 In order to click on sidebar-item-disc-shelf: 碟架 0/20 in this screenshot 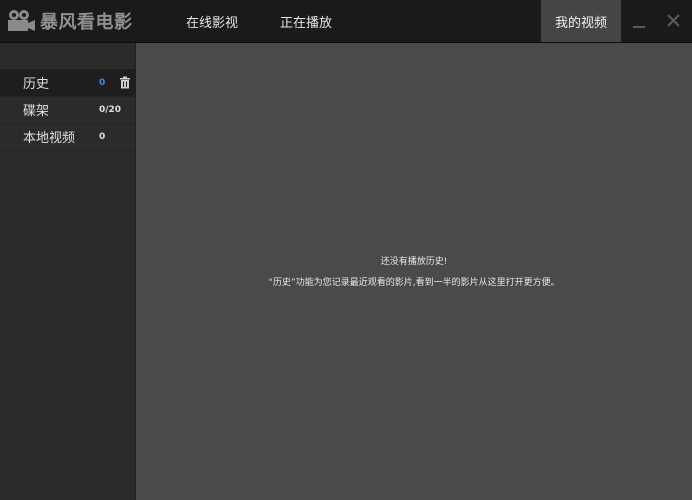, I will do `click(67, 110)`.